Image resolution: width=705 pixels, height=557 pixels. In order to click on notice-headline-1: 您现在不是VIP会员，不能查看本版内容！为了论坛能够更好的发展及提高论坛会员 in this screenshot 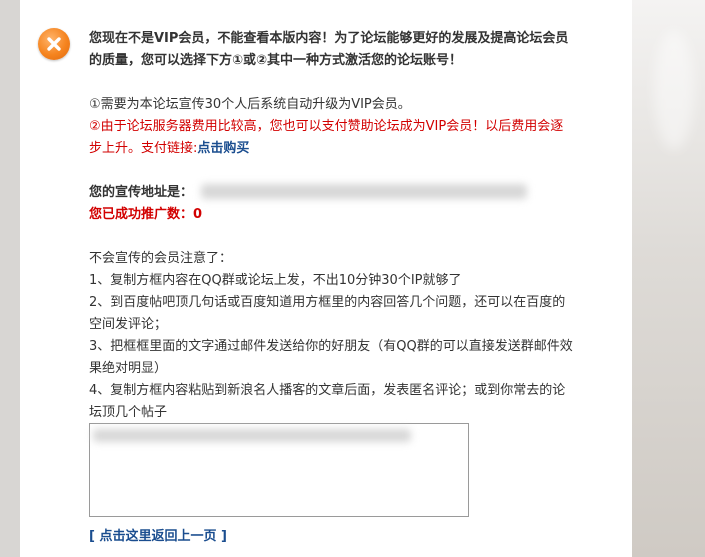, I will do `click(329, 38)`.